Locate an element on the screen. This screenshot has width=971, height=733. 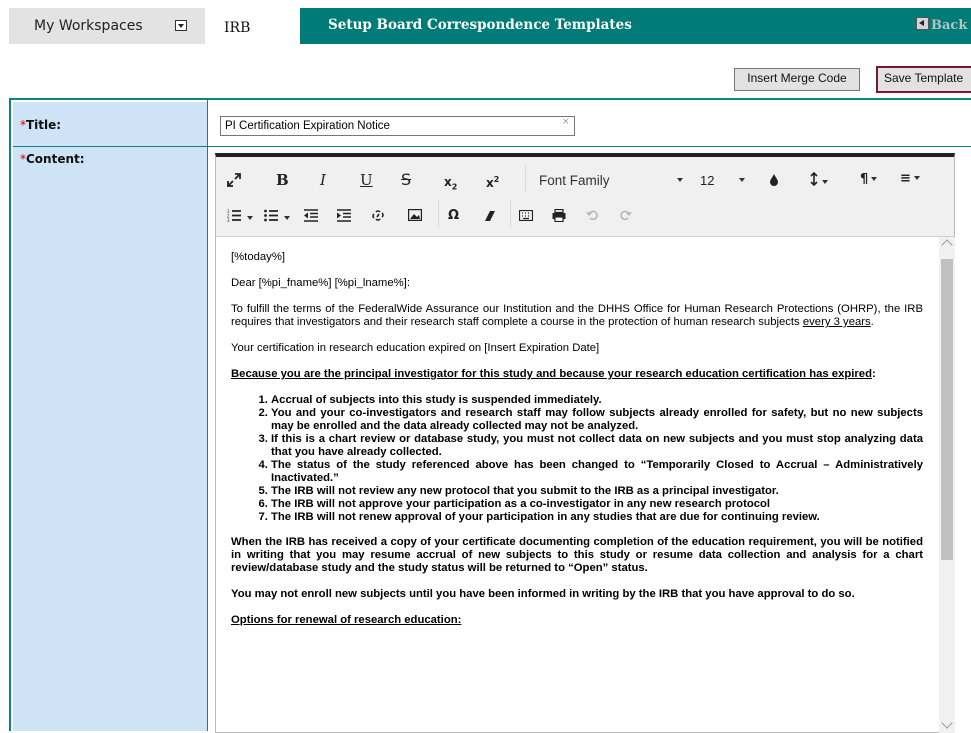
insert-merge-code-button: Insert Merge Code is located at coordinates (797, 79).